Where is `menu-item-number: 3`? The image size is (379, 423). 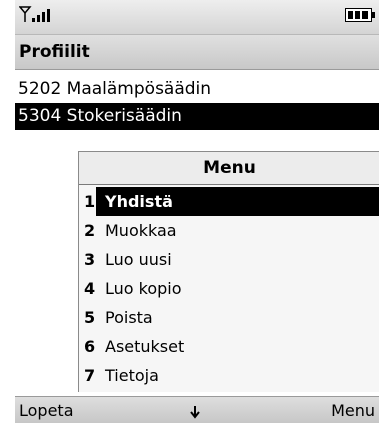 menu-item-number: 3 is located at coordinates (90, 259).